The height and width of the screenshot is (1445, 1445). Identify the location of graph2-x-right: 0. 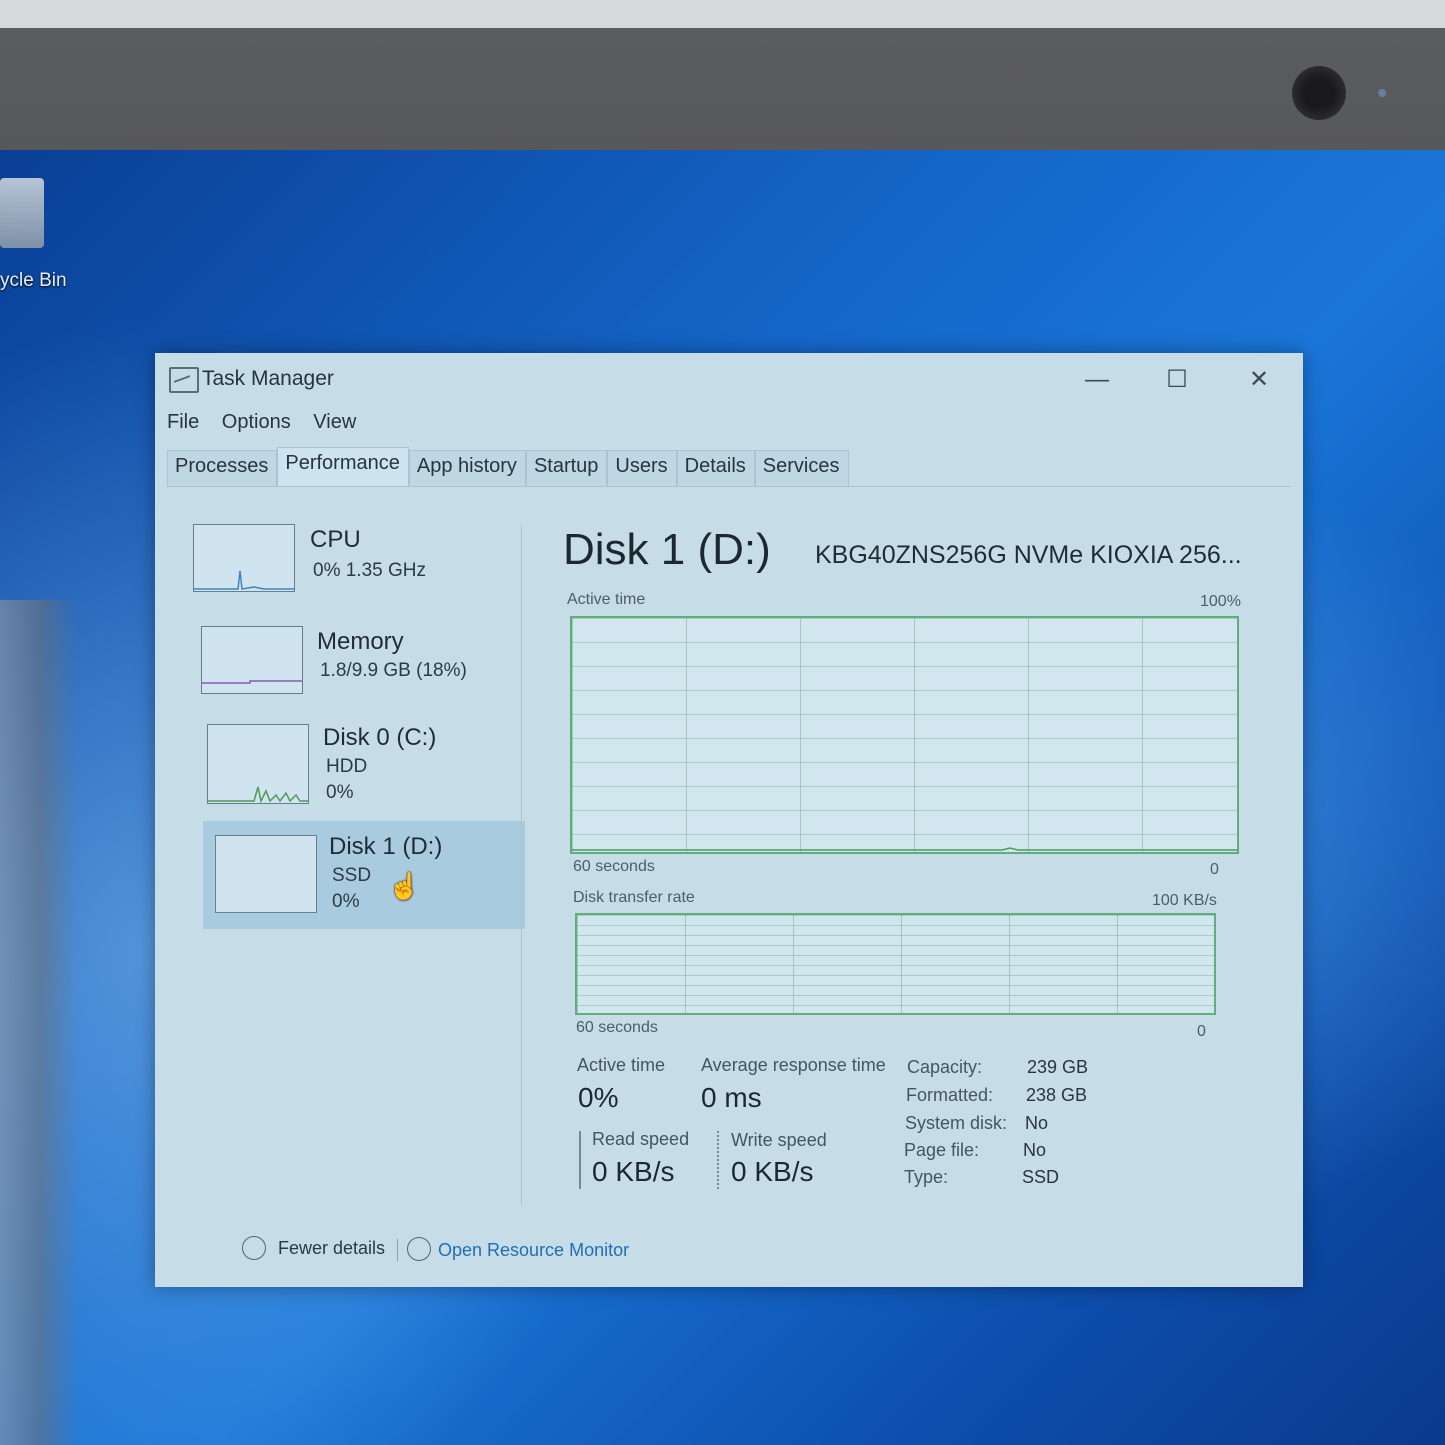
(1201, 1031).